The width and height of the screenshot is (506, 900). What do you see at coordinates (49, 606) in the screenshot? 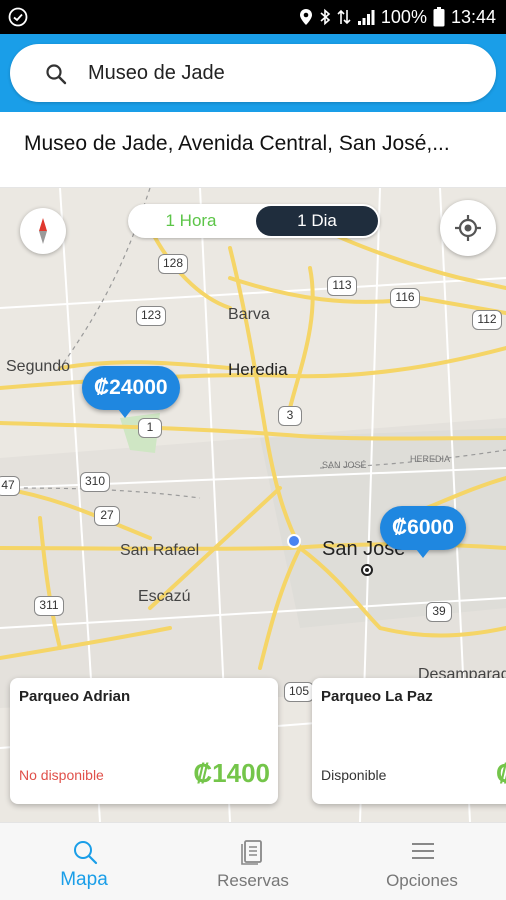
I see `route-shield: 311` at bounding box center [49, 606].